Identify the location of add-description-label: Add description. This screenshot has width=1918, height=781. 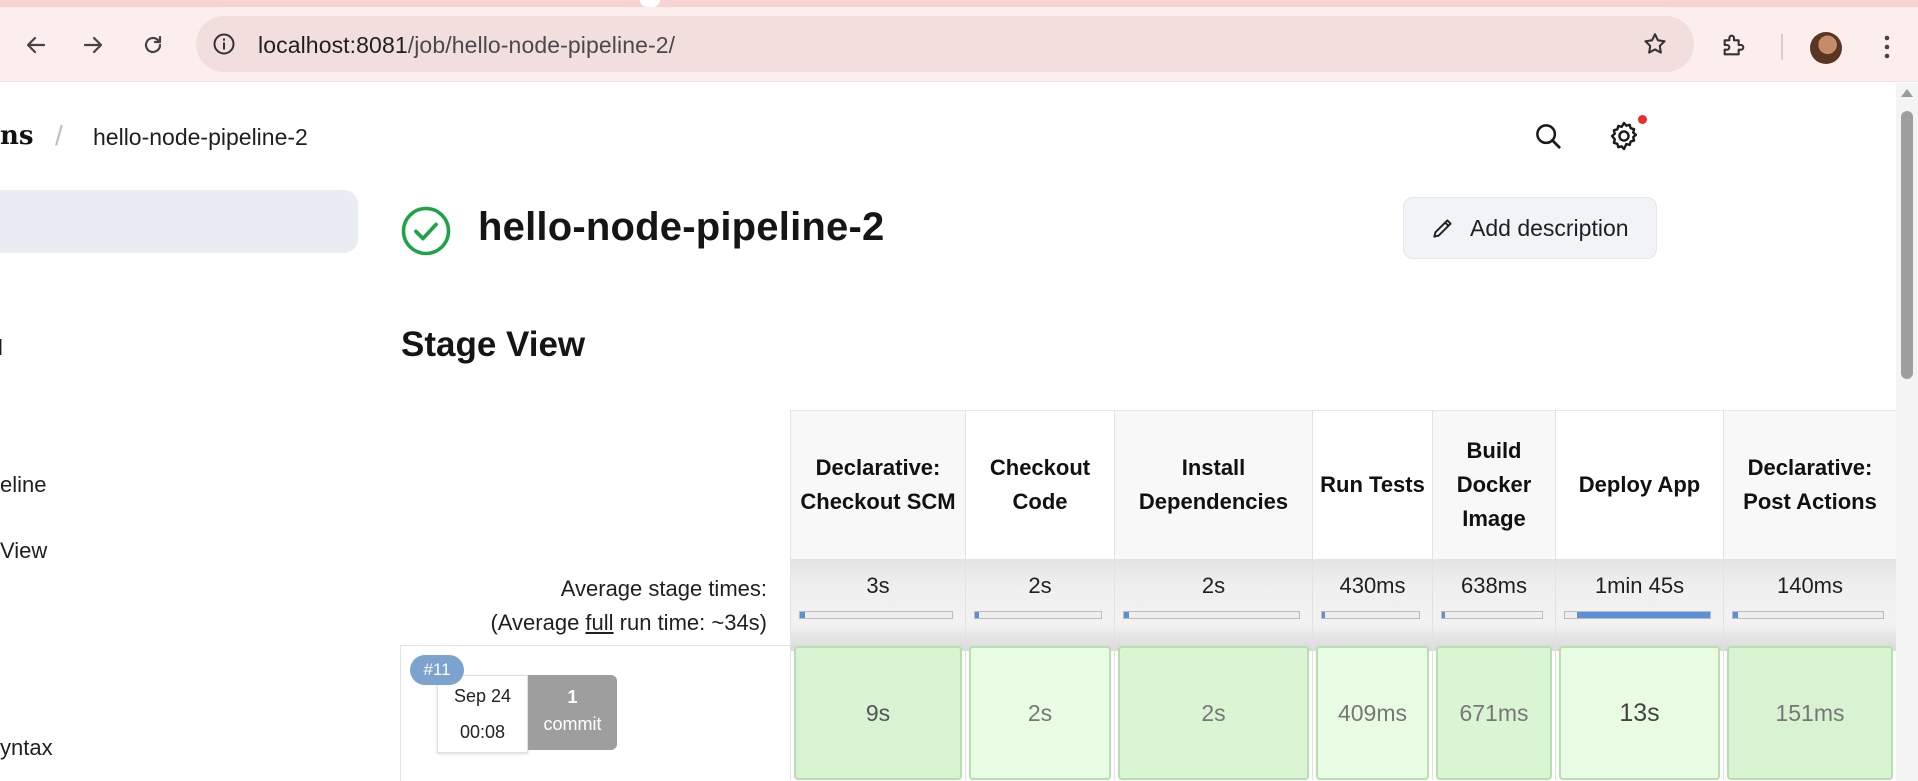
(1549, 227).